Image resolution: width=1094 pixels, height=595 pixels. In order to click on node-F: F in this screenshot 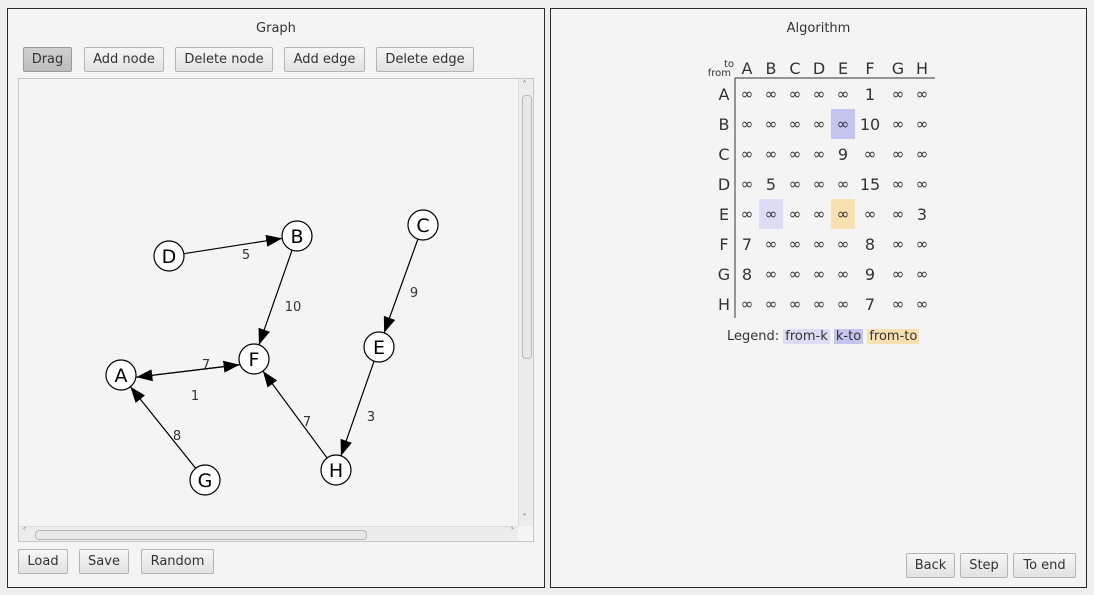, I will do `click(254, 359)`.